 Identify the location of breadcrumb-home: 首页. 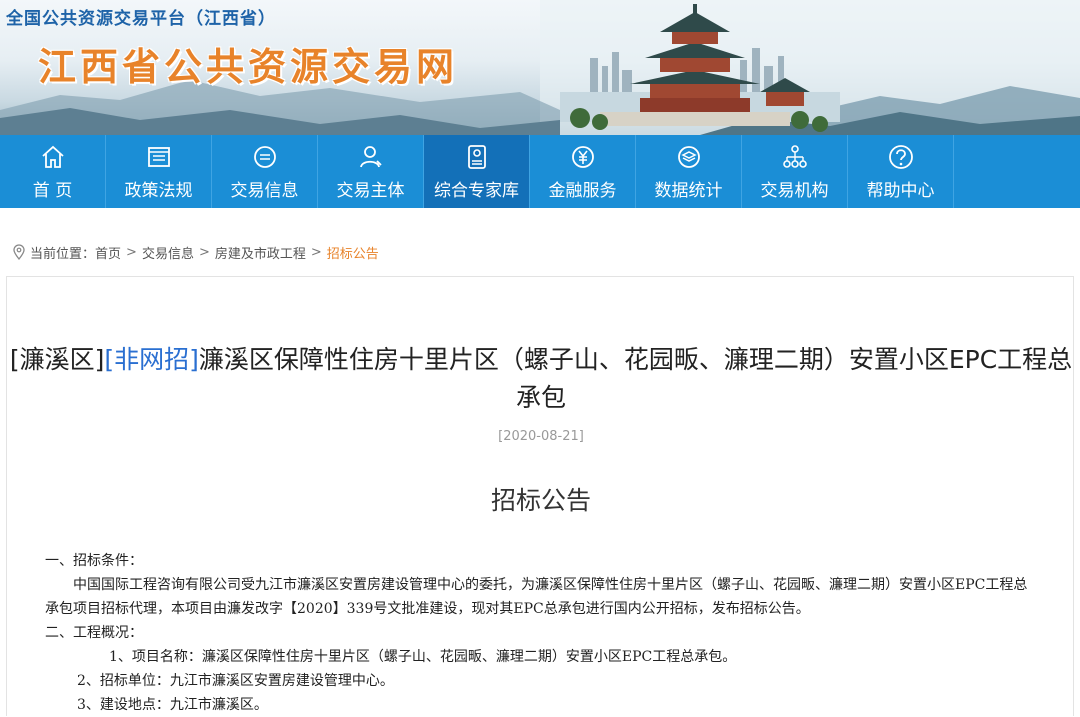
(108, 252).